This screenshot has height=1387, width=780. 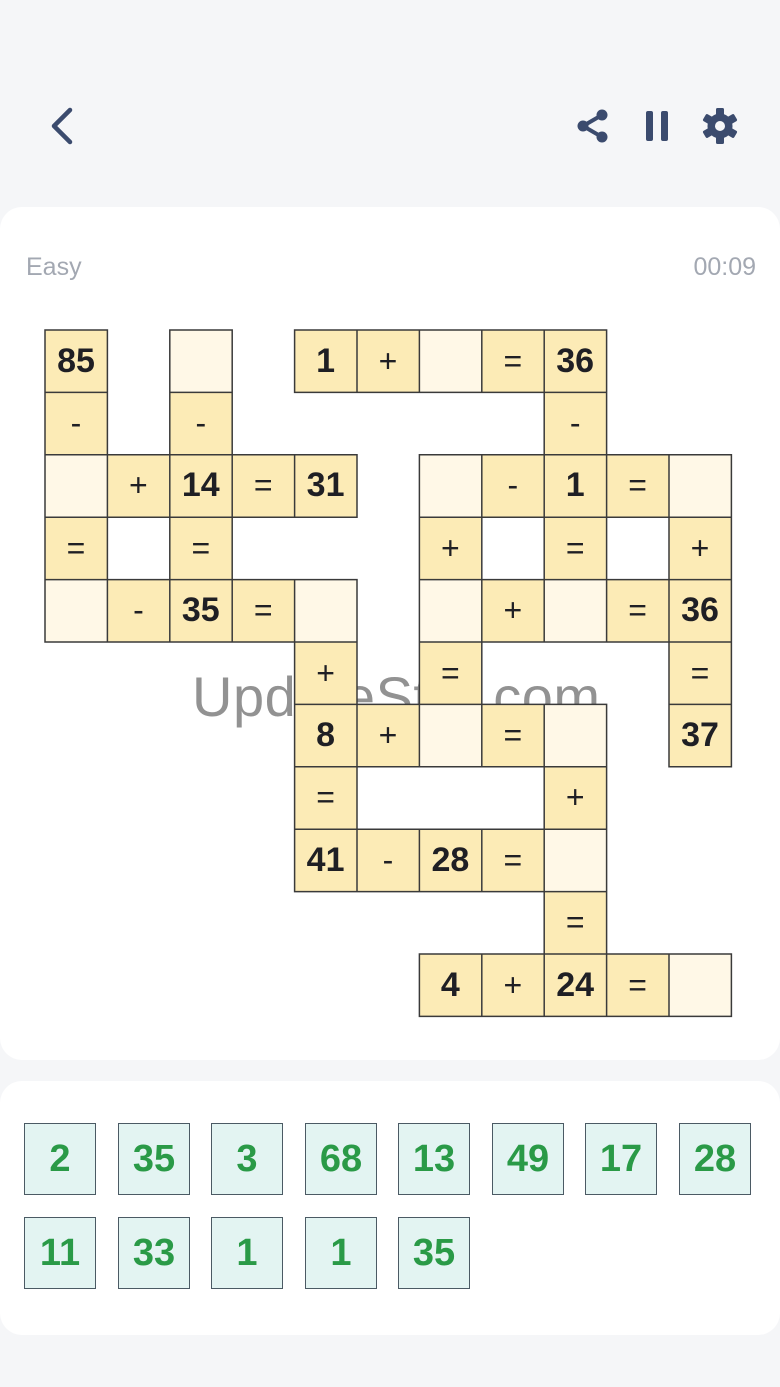 I want to click on timer: 00:09, so click(x=724, y=267).